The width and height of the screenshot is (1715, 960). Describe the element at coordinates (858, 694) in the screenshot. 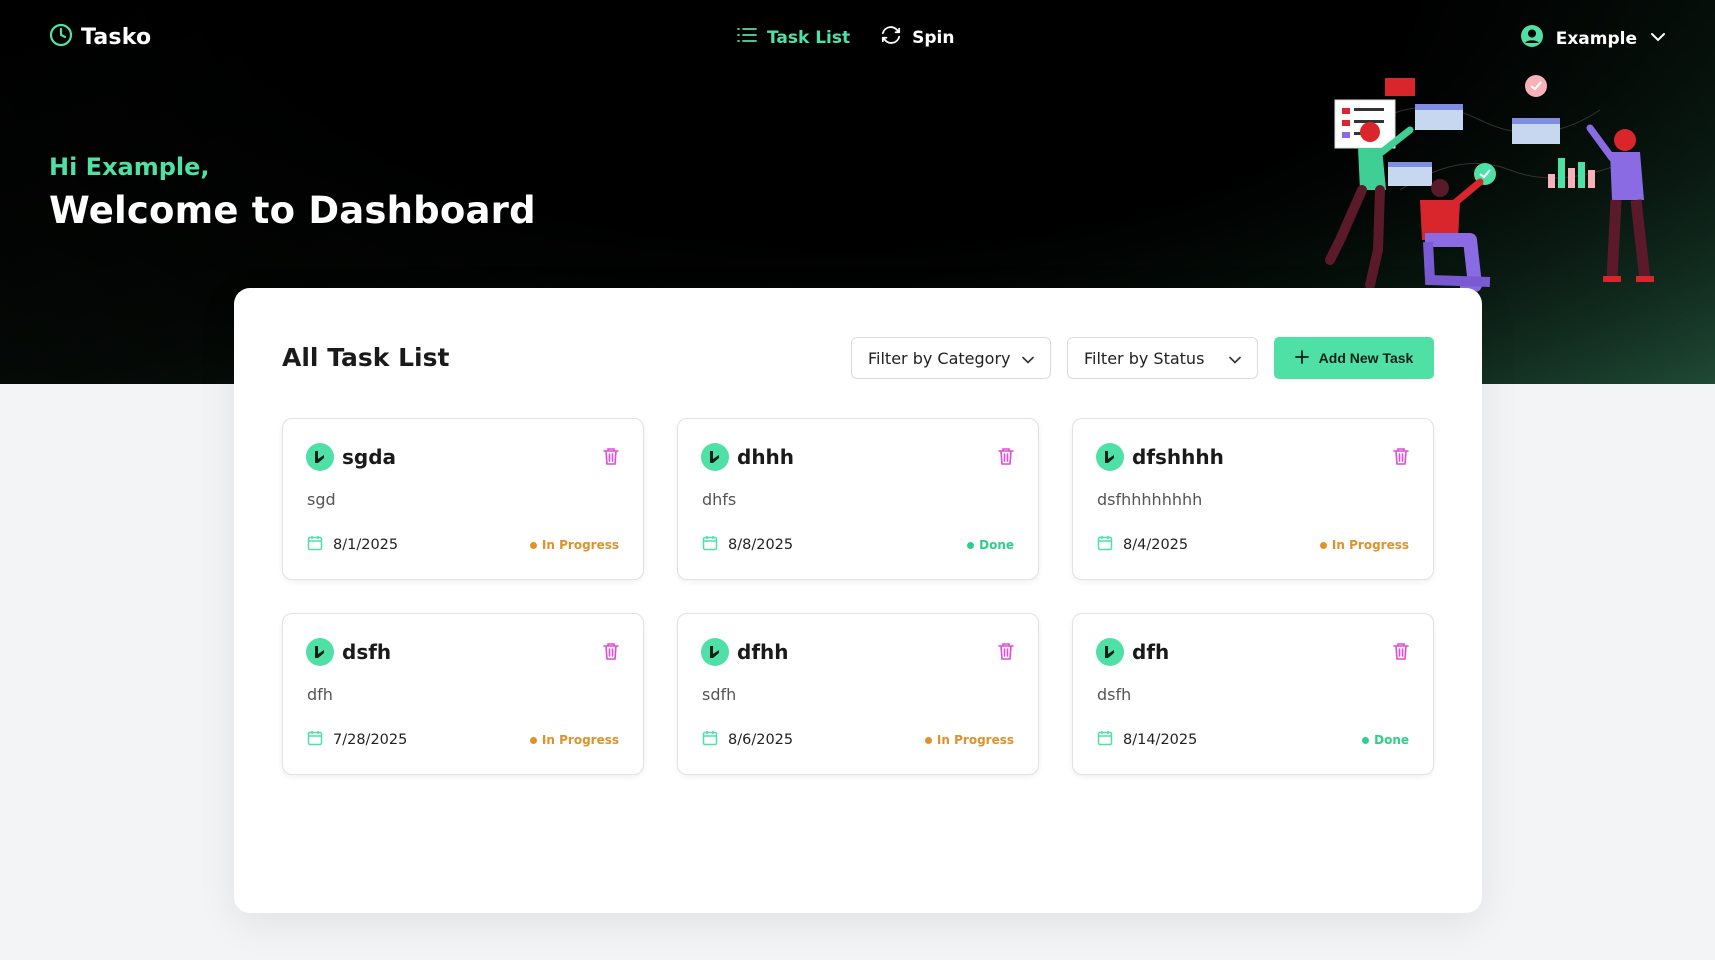

I see `task-card: dfhh sdfh 8/6/2025 In Progress` at that location.